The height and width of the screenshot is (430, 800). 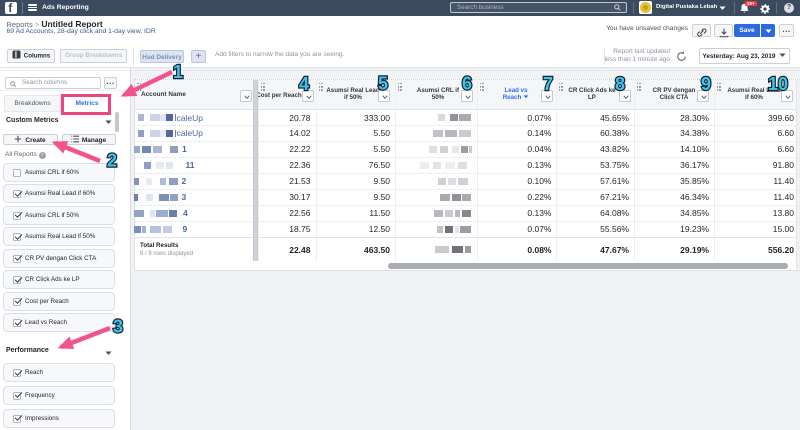 What do you see at coordinates (112, 161) in the screenshot?
I see `svg-text: 2` at bounding box center [112, 161].